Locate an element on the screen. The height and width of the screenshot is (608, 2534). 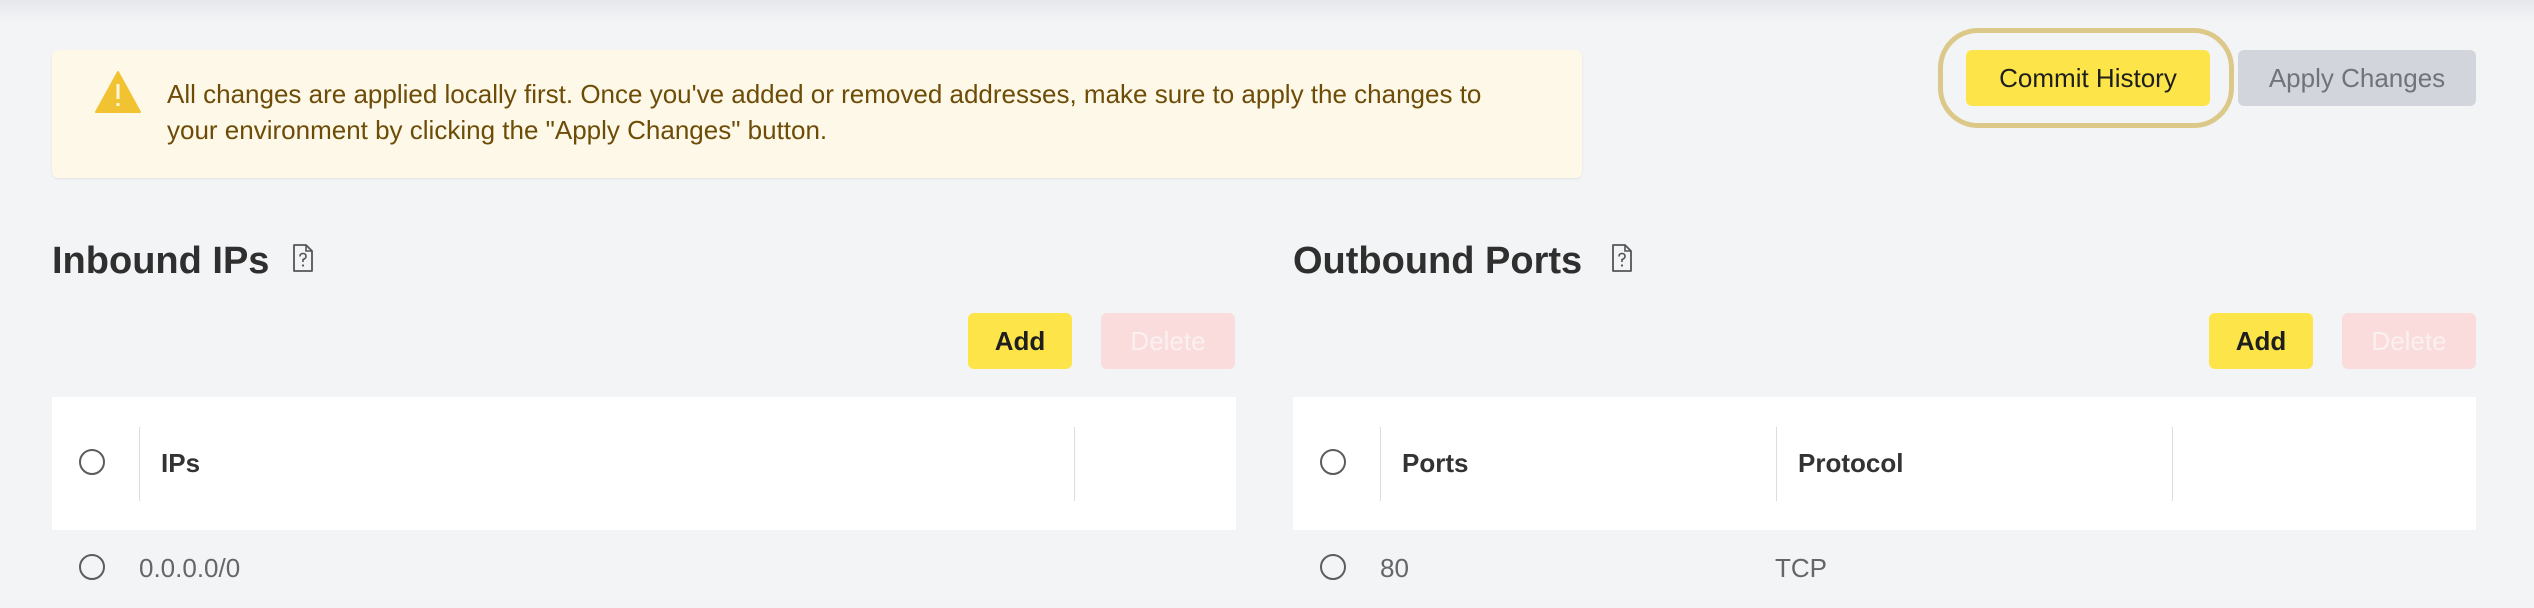
outbound-documentation-icon is located at coordinates (1622, 258).